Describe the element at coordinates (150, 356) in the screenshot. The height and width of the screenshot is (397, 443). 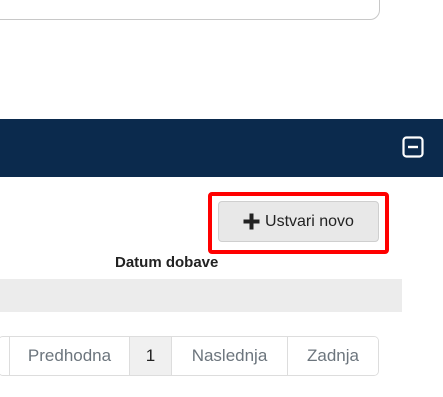
I see `page-1: 1` at that location.